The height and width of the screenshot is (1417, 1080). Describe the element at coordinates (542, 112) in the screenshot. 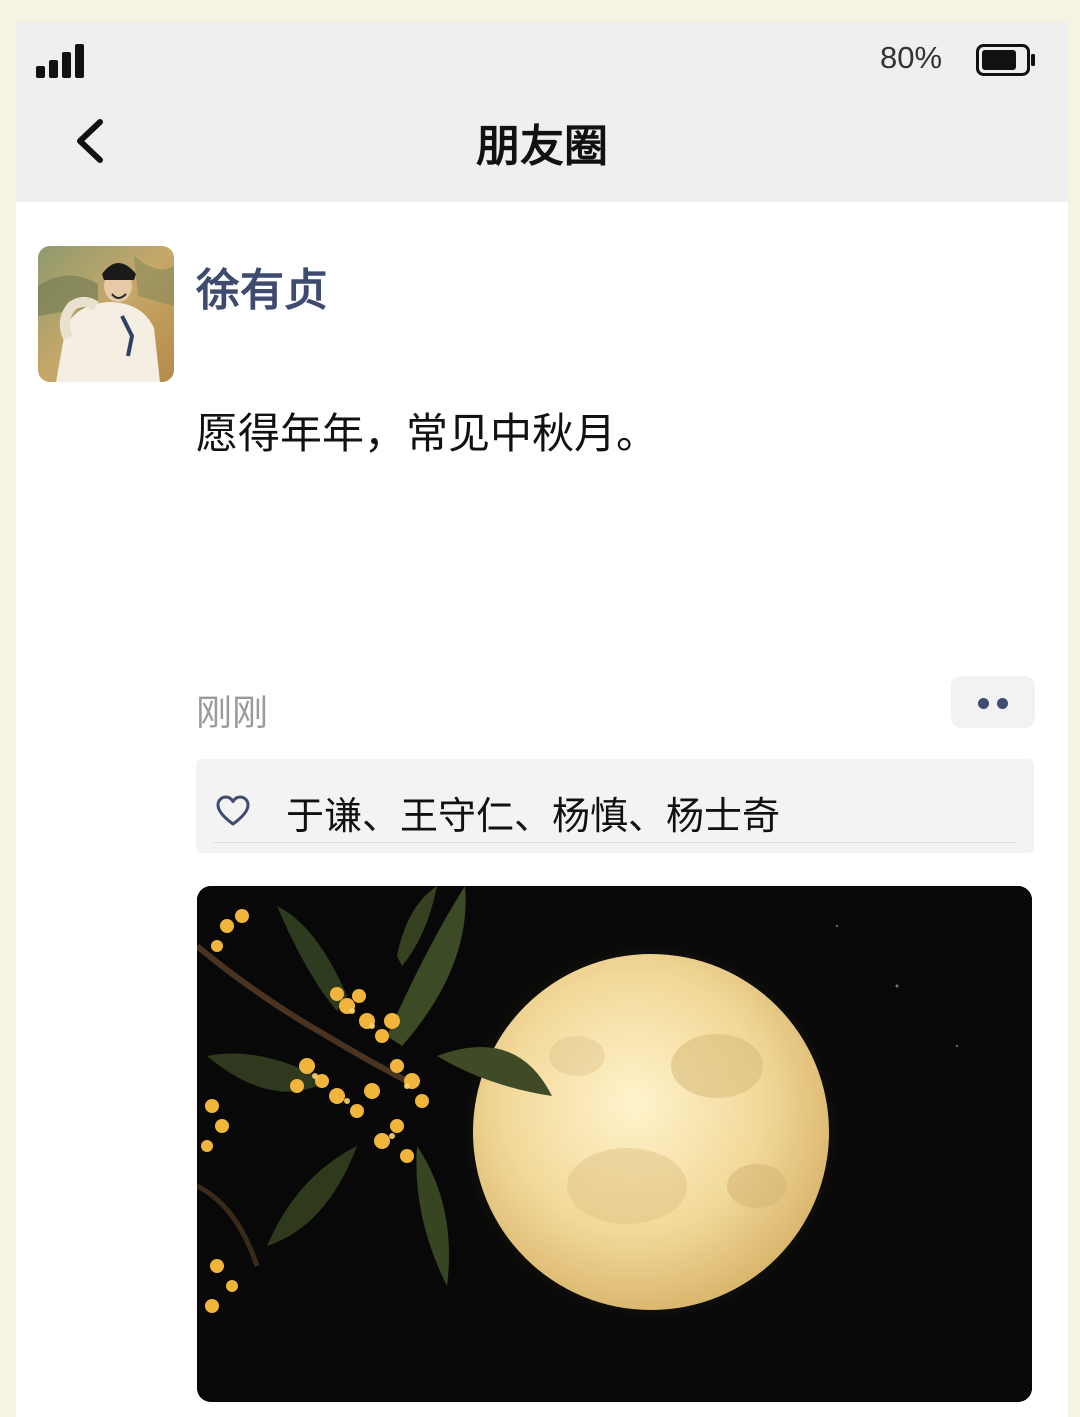

I see `top-bar: 80% 朋友圈` at that location.